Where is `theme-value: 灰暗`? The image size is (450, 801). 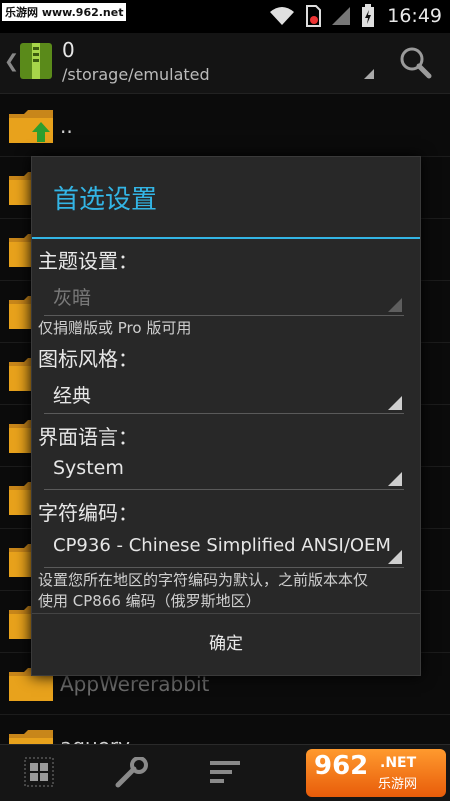
theme-value: 灰暗 is located at coordinates (72, 298).